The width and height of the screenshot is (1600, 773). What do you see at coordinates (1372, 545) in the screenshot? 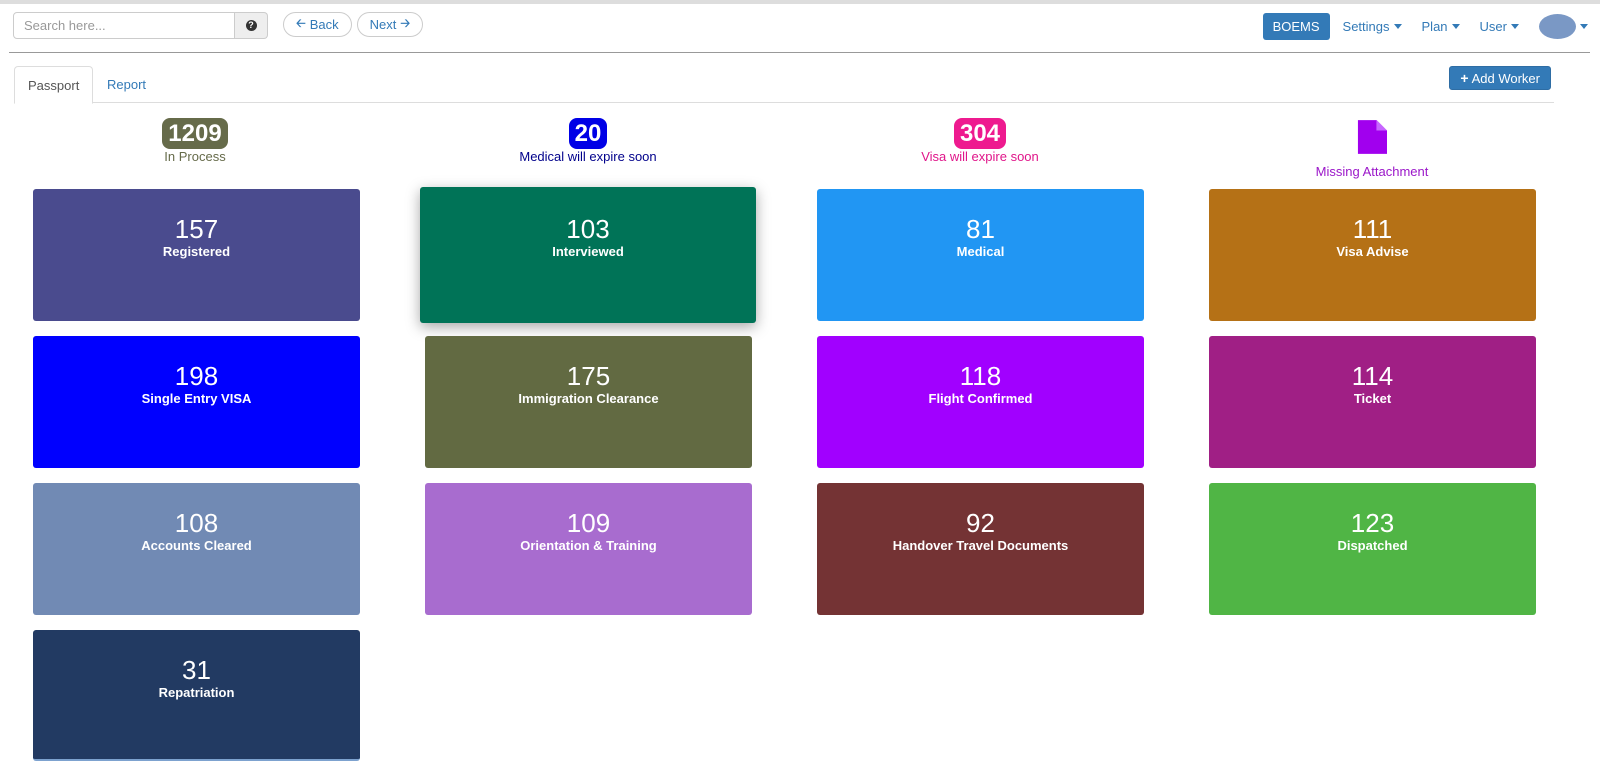
I see `tile-label: Dispatched` at bounding box center [1372, 545].